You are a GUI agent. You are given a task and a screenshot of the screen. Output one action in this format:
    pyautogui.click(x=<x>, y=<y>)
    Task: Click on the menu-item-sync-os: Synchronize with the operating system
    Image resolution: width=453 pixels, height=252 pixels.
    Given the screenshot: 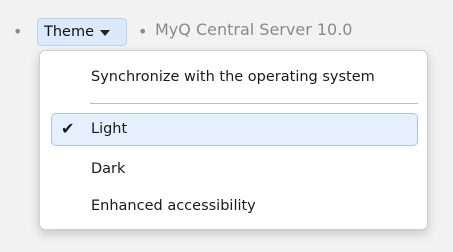 What is the action you would take?
    pyautogui.click(x=234, y=77)
    